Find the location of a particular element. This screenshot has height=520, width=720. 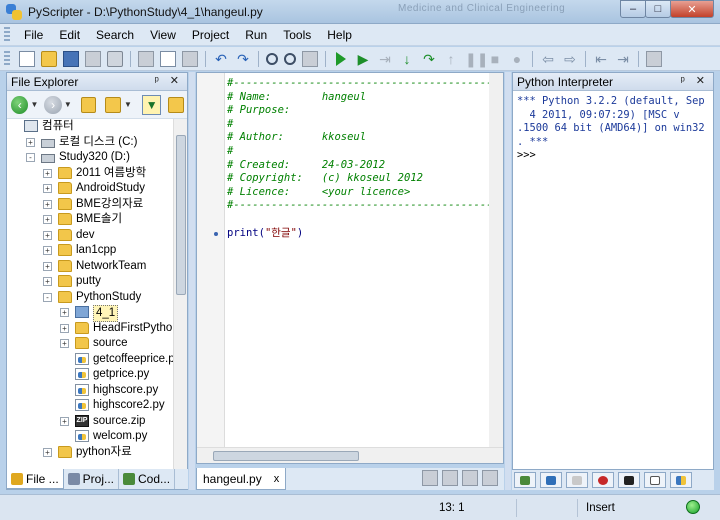

step-into-icon: ↓ is located at coordinates (407, 59).